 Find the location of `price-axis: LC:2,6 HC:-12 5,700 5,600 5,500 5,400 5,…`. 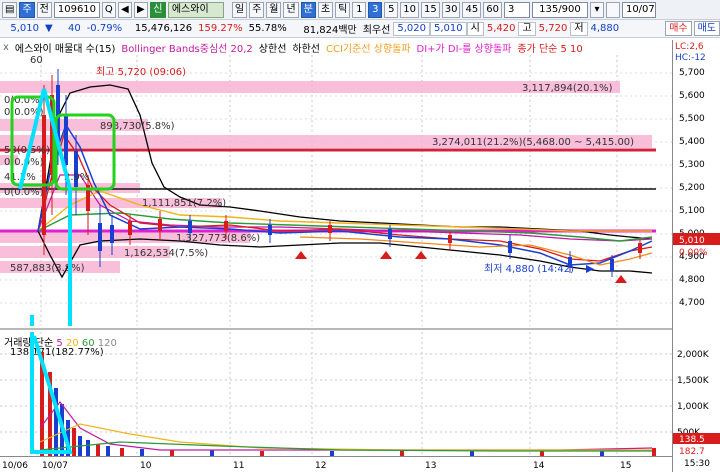

price-axis: LC:2,6 HC:-12 5,700 5,600 5,500 5,400 5,… is located at coordinates (696, 256).